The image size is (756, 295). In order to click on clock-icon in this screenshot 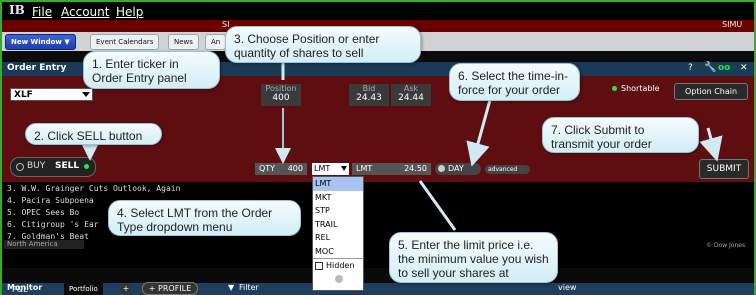, I will do `click(441, 168)`.